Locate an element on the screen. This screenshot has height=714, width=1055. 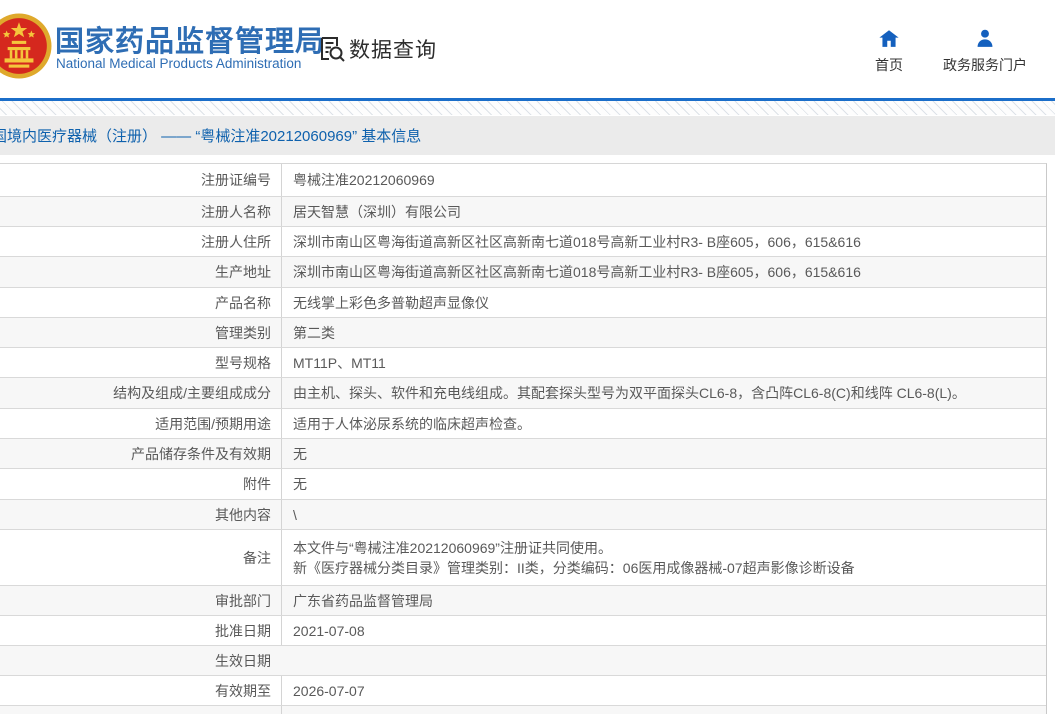
page-title-bar: 国境内医疗器械（注册） —— “粤械注准20212060969” 基本信息 is located at coordinates (527, 135).